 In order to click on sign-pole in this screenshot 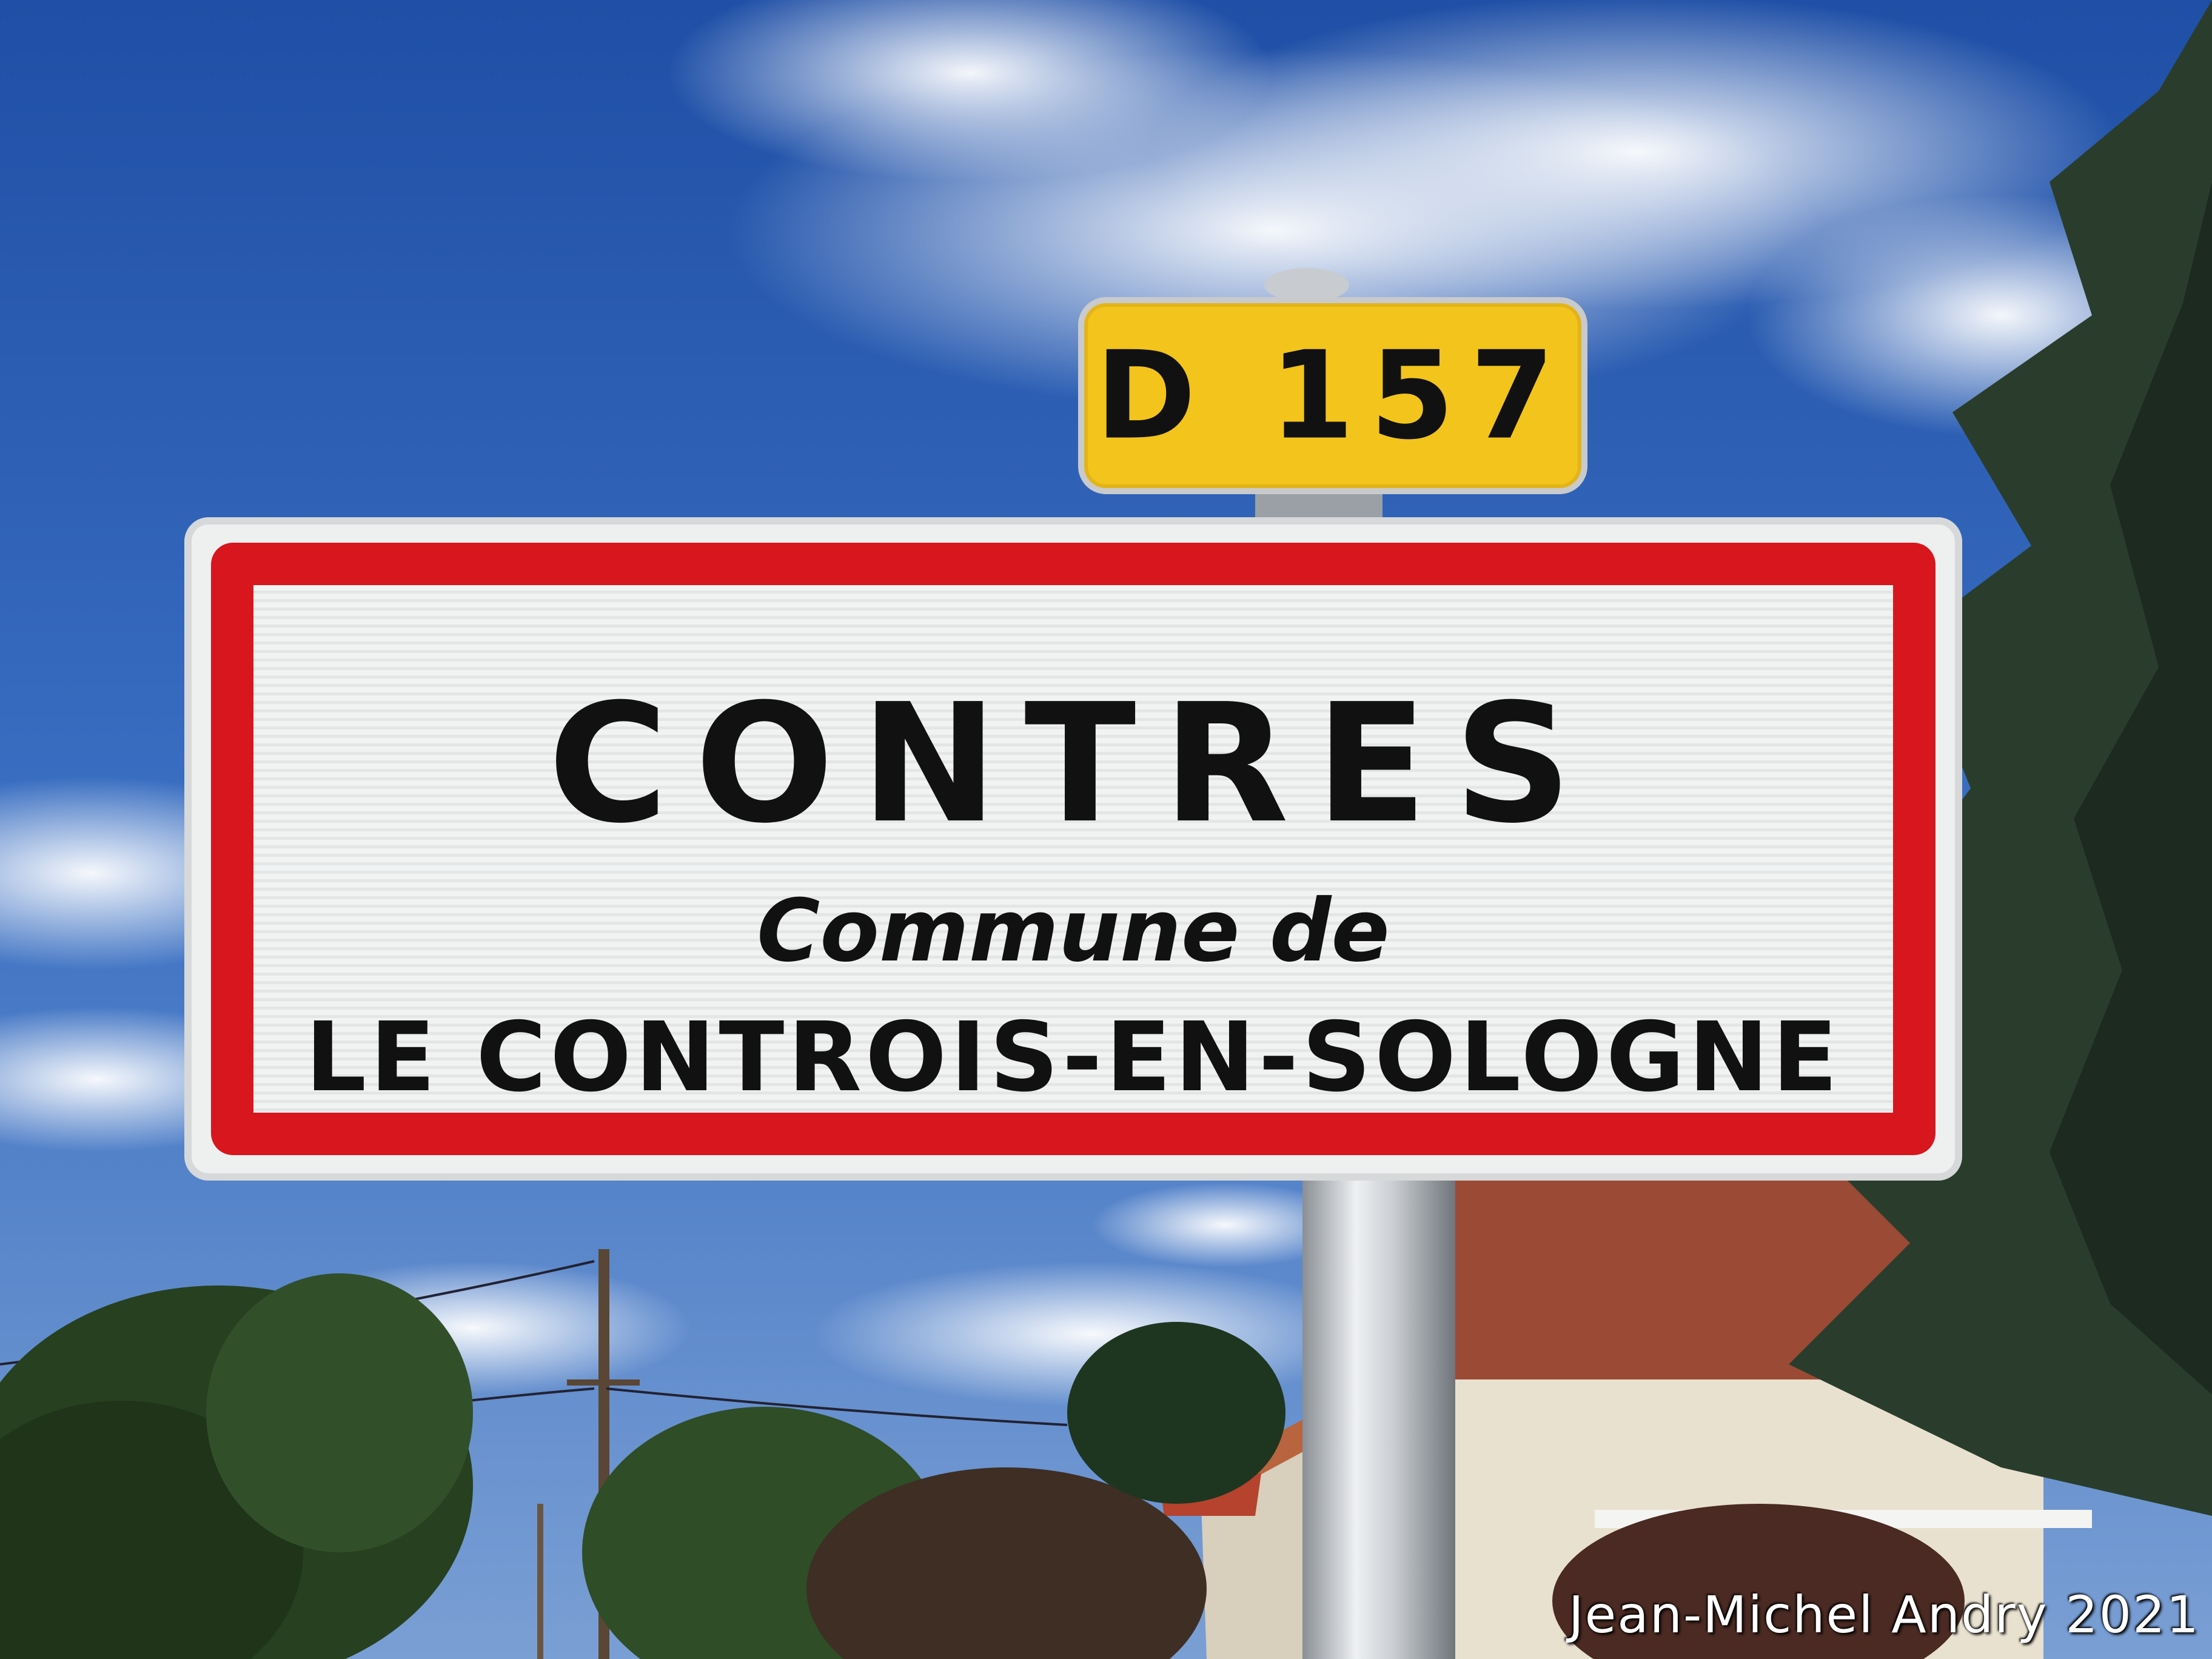, I will do `click(1379, 1406)`.